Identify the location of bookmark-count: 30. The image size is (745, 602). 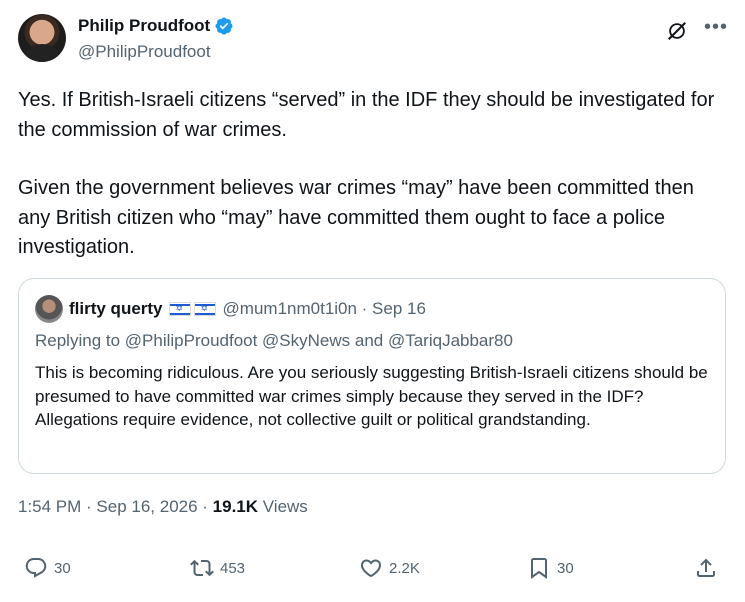
(565, 568).